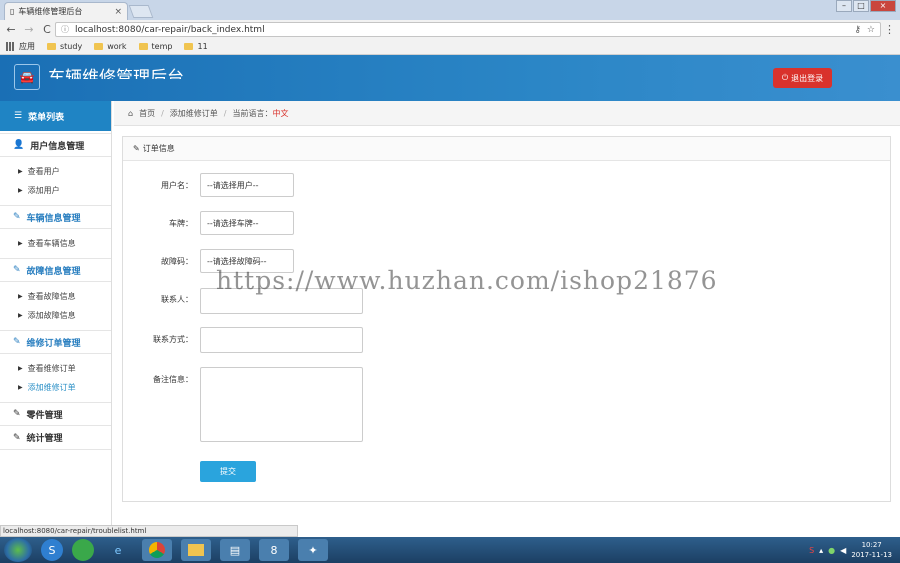  I want to click on star-icon: ☆, so click(871, 30).